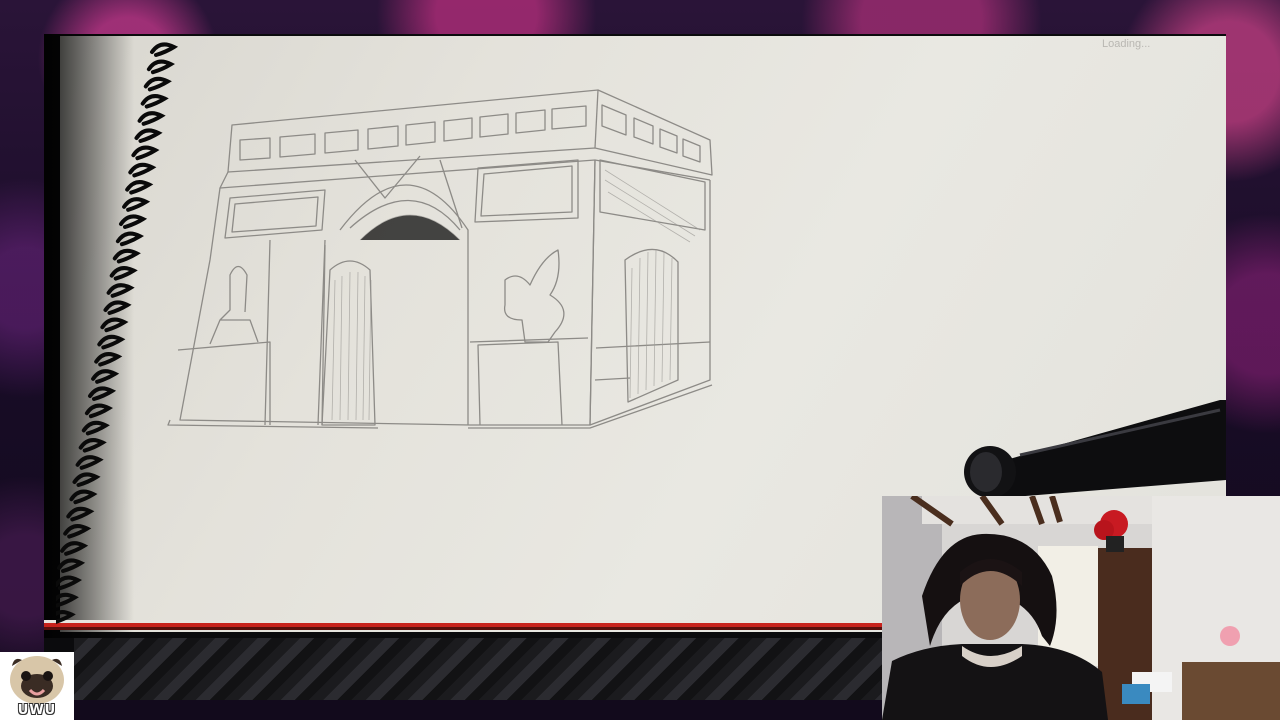 The width and height of the screenshot is (1280, 720). I want to click on carbon-fiber-strip, so click(478, 669).